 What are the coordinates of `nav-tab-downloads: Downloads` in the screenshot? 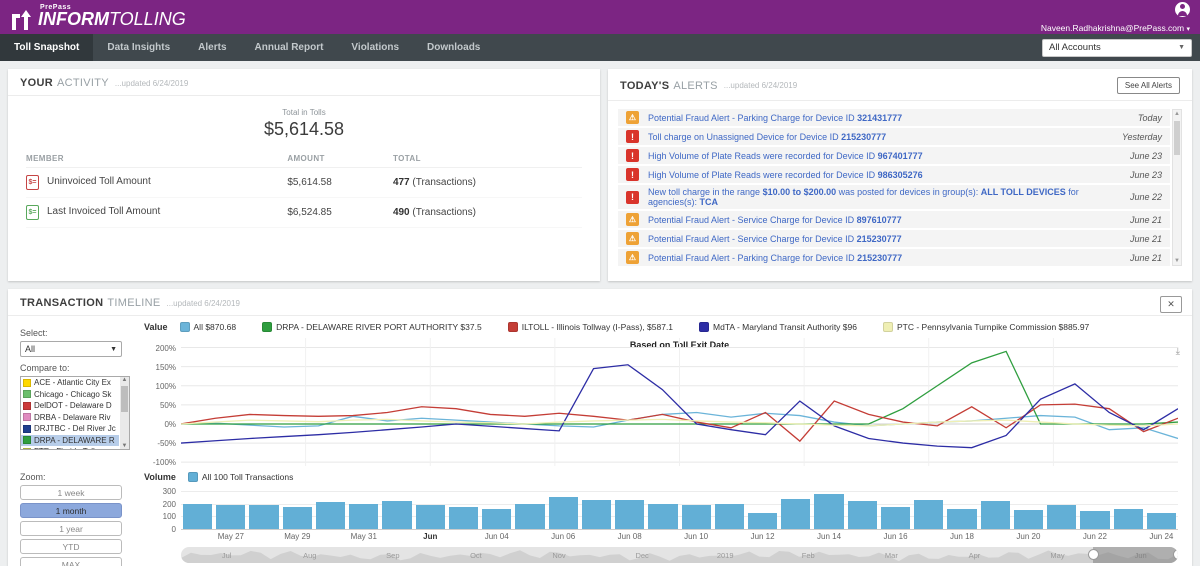 It's located at (453, 47).